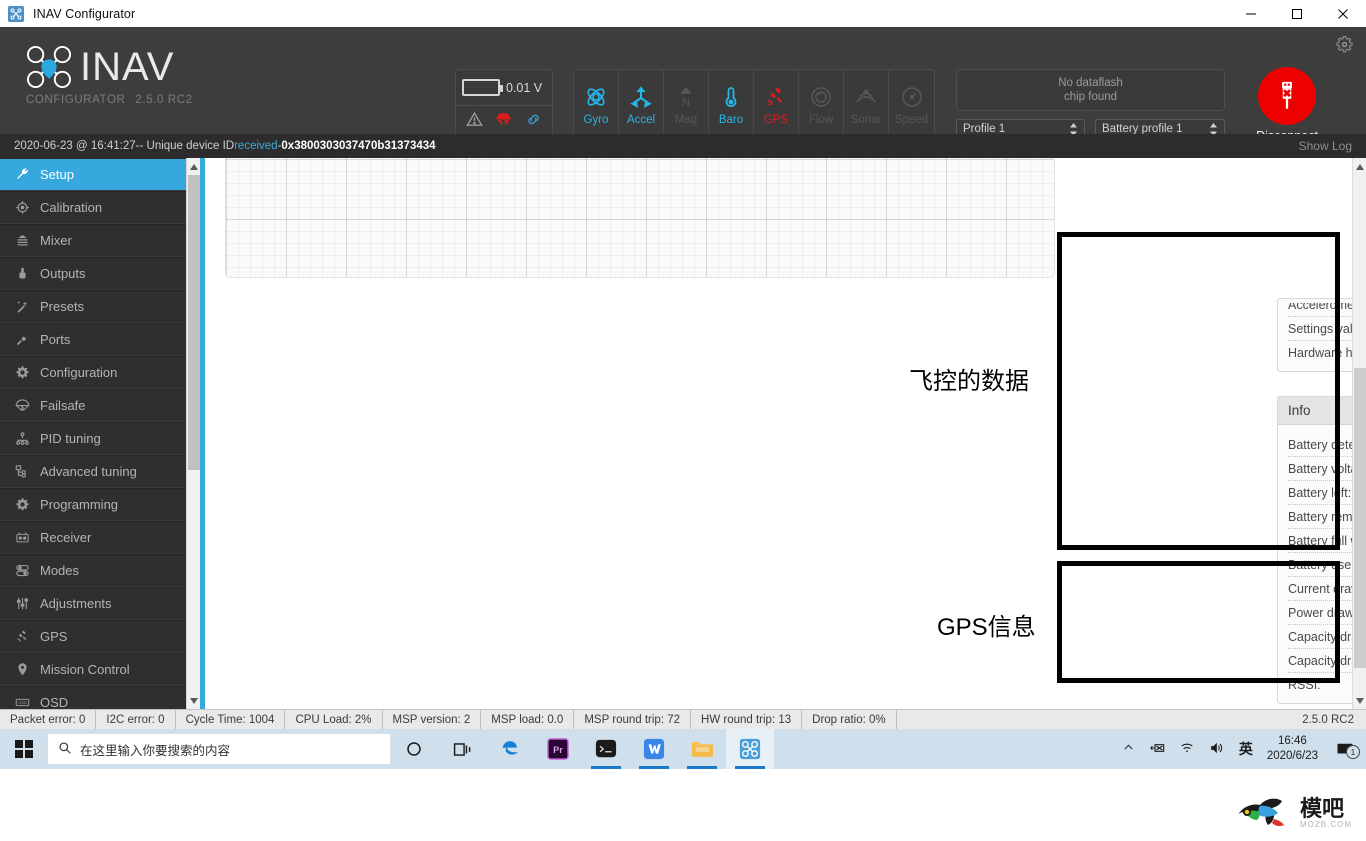  I want to click on watermark-text: 模吧, so click(1322, 808).